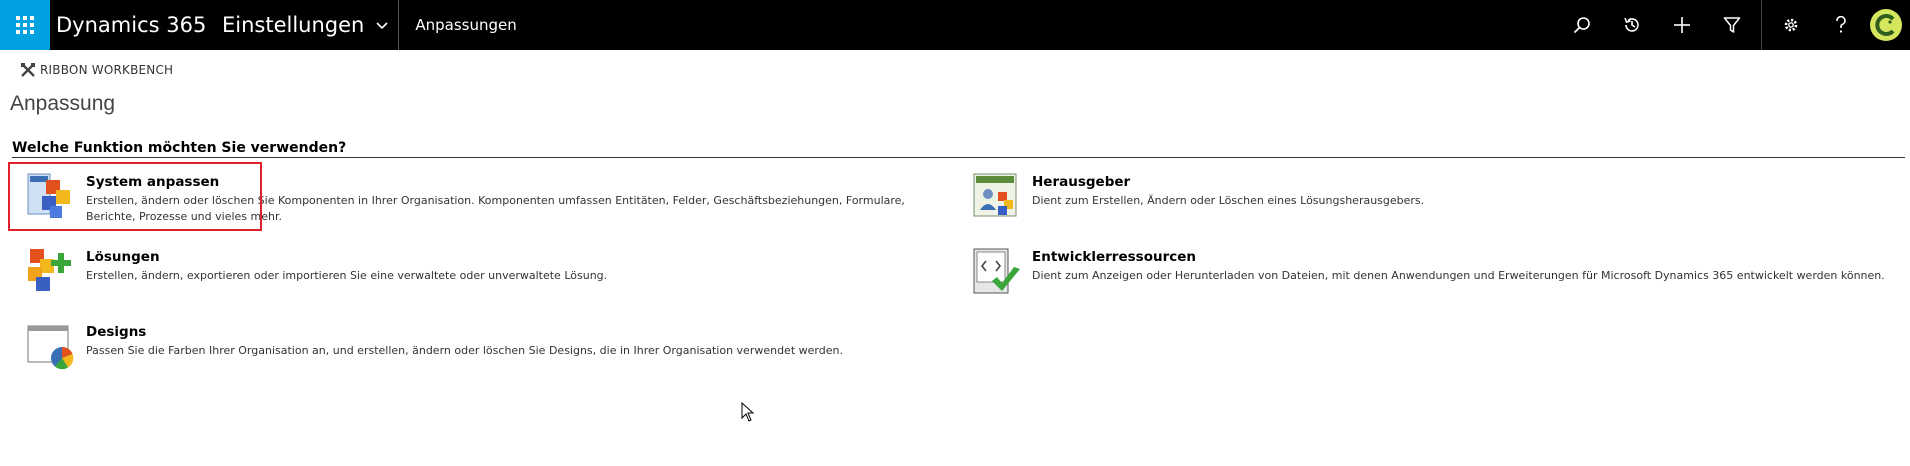 This screenshot has width=1910, height=466. I want to click on search-icon, so click(1581, 25).